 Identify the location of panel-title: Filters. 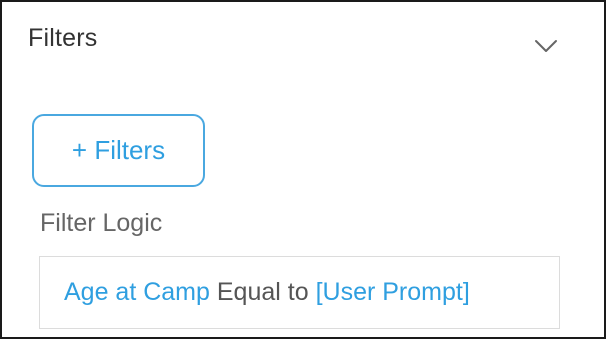
(63, 38).